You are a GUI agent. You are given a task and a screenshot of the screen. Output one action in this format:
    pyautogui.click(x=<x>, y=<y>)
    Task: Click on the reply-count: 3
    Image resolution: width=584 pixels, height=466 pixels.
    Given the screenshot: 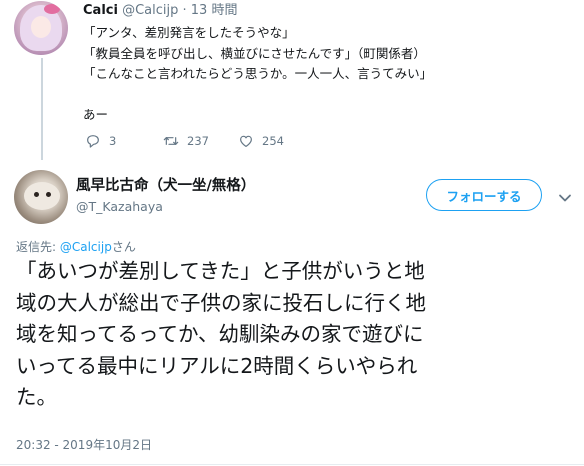 What is the action you would take?
    pyautogui.click(x=113, y=141)
    